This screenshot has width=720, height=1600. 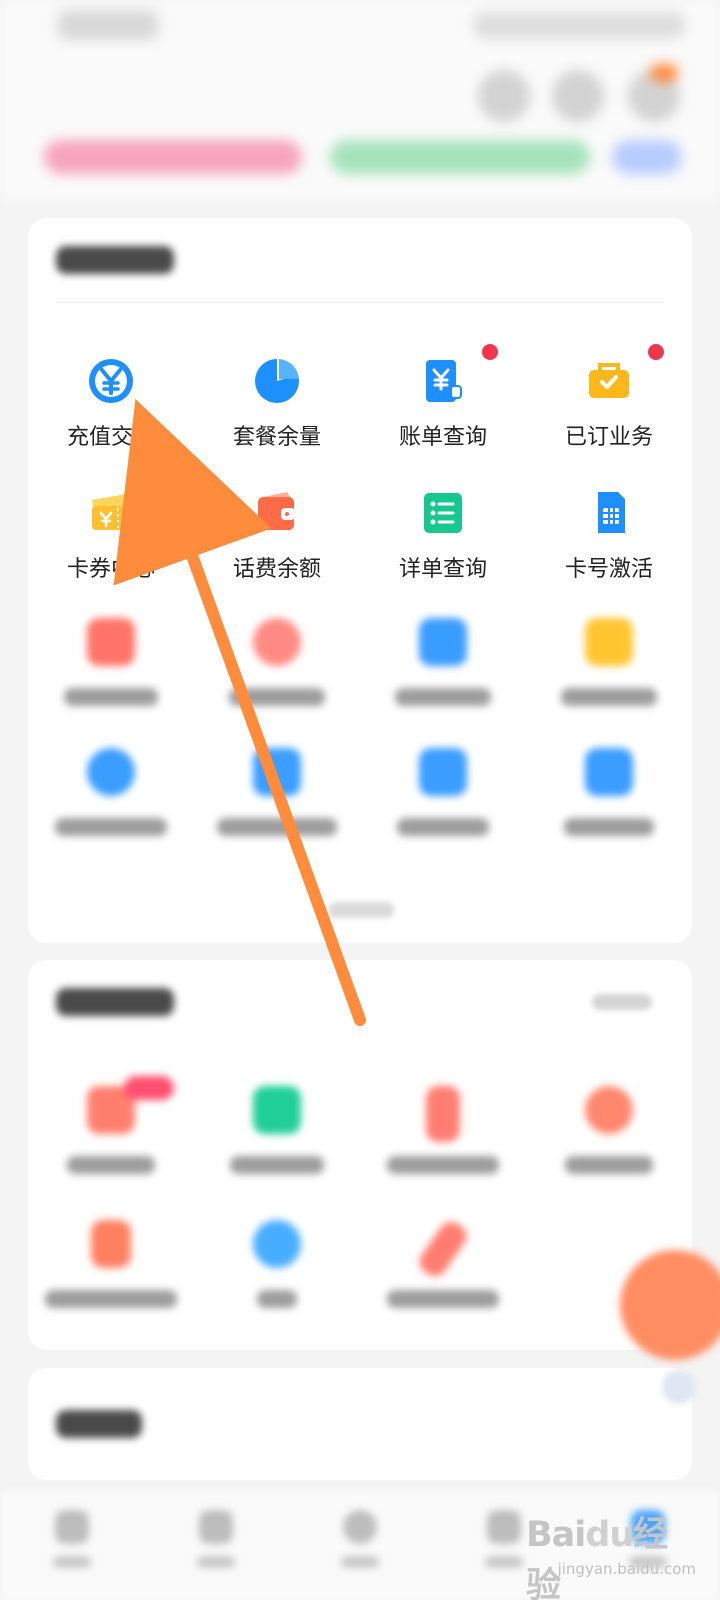 I want to click on service-sim-activation: 卡号激活, so click(x=609, y=536).